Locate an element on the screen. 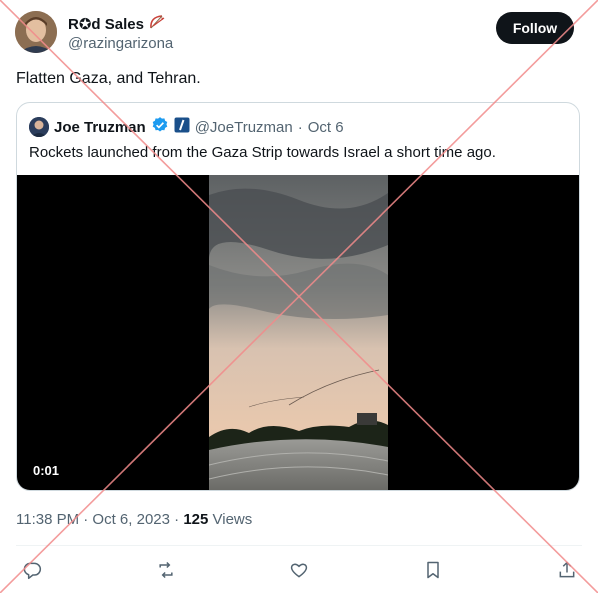 This screenshot has height=593, width=598. quoted-author-name: Joe Truzman is located at coordinates (100, 127).